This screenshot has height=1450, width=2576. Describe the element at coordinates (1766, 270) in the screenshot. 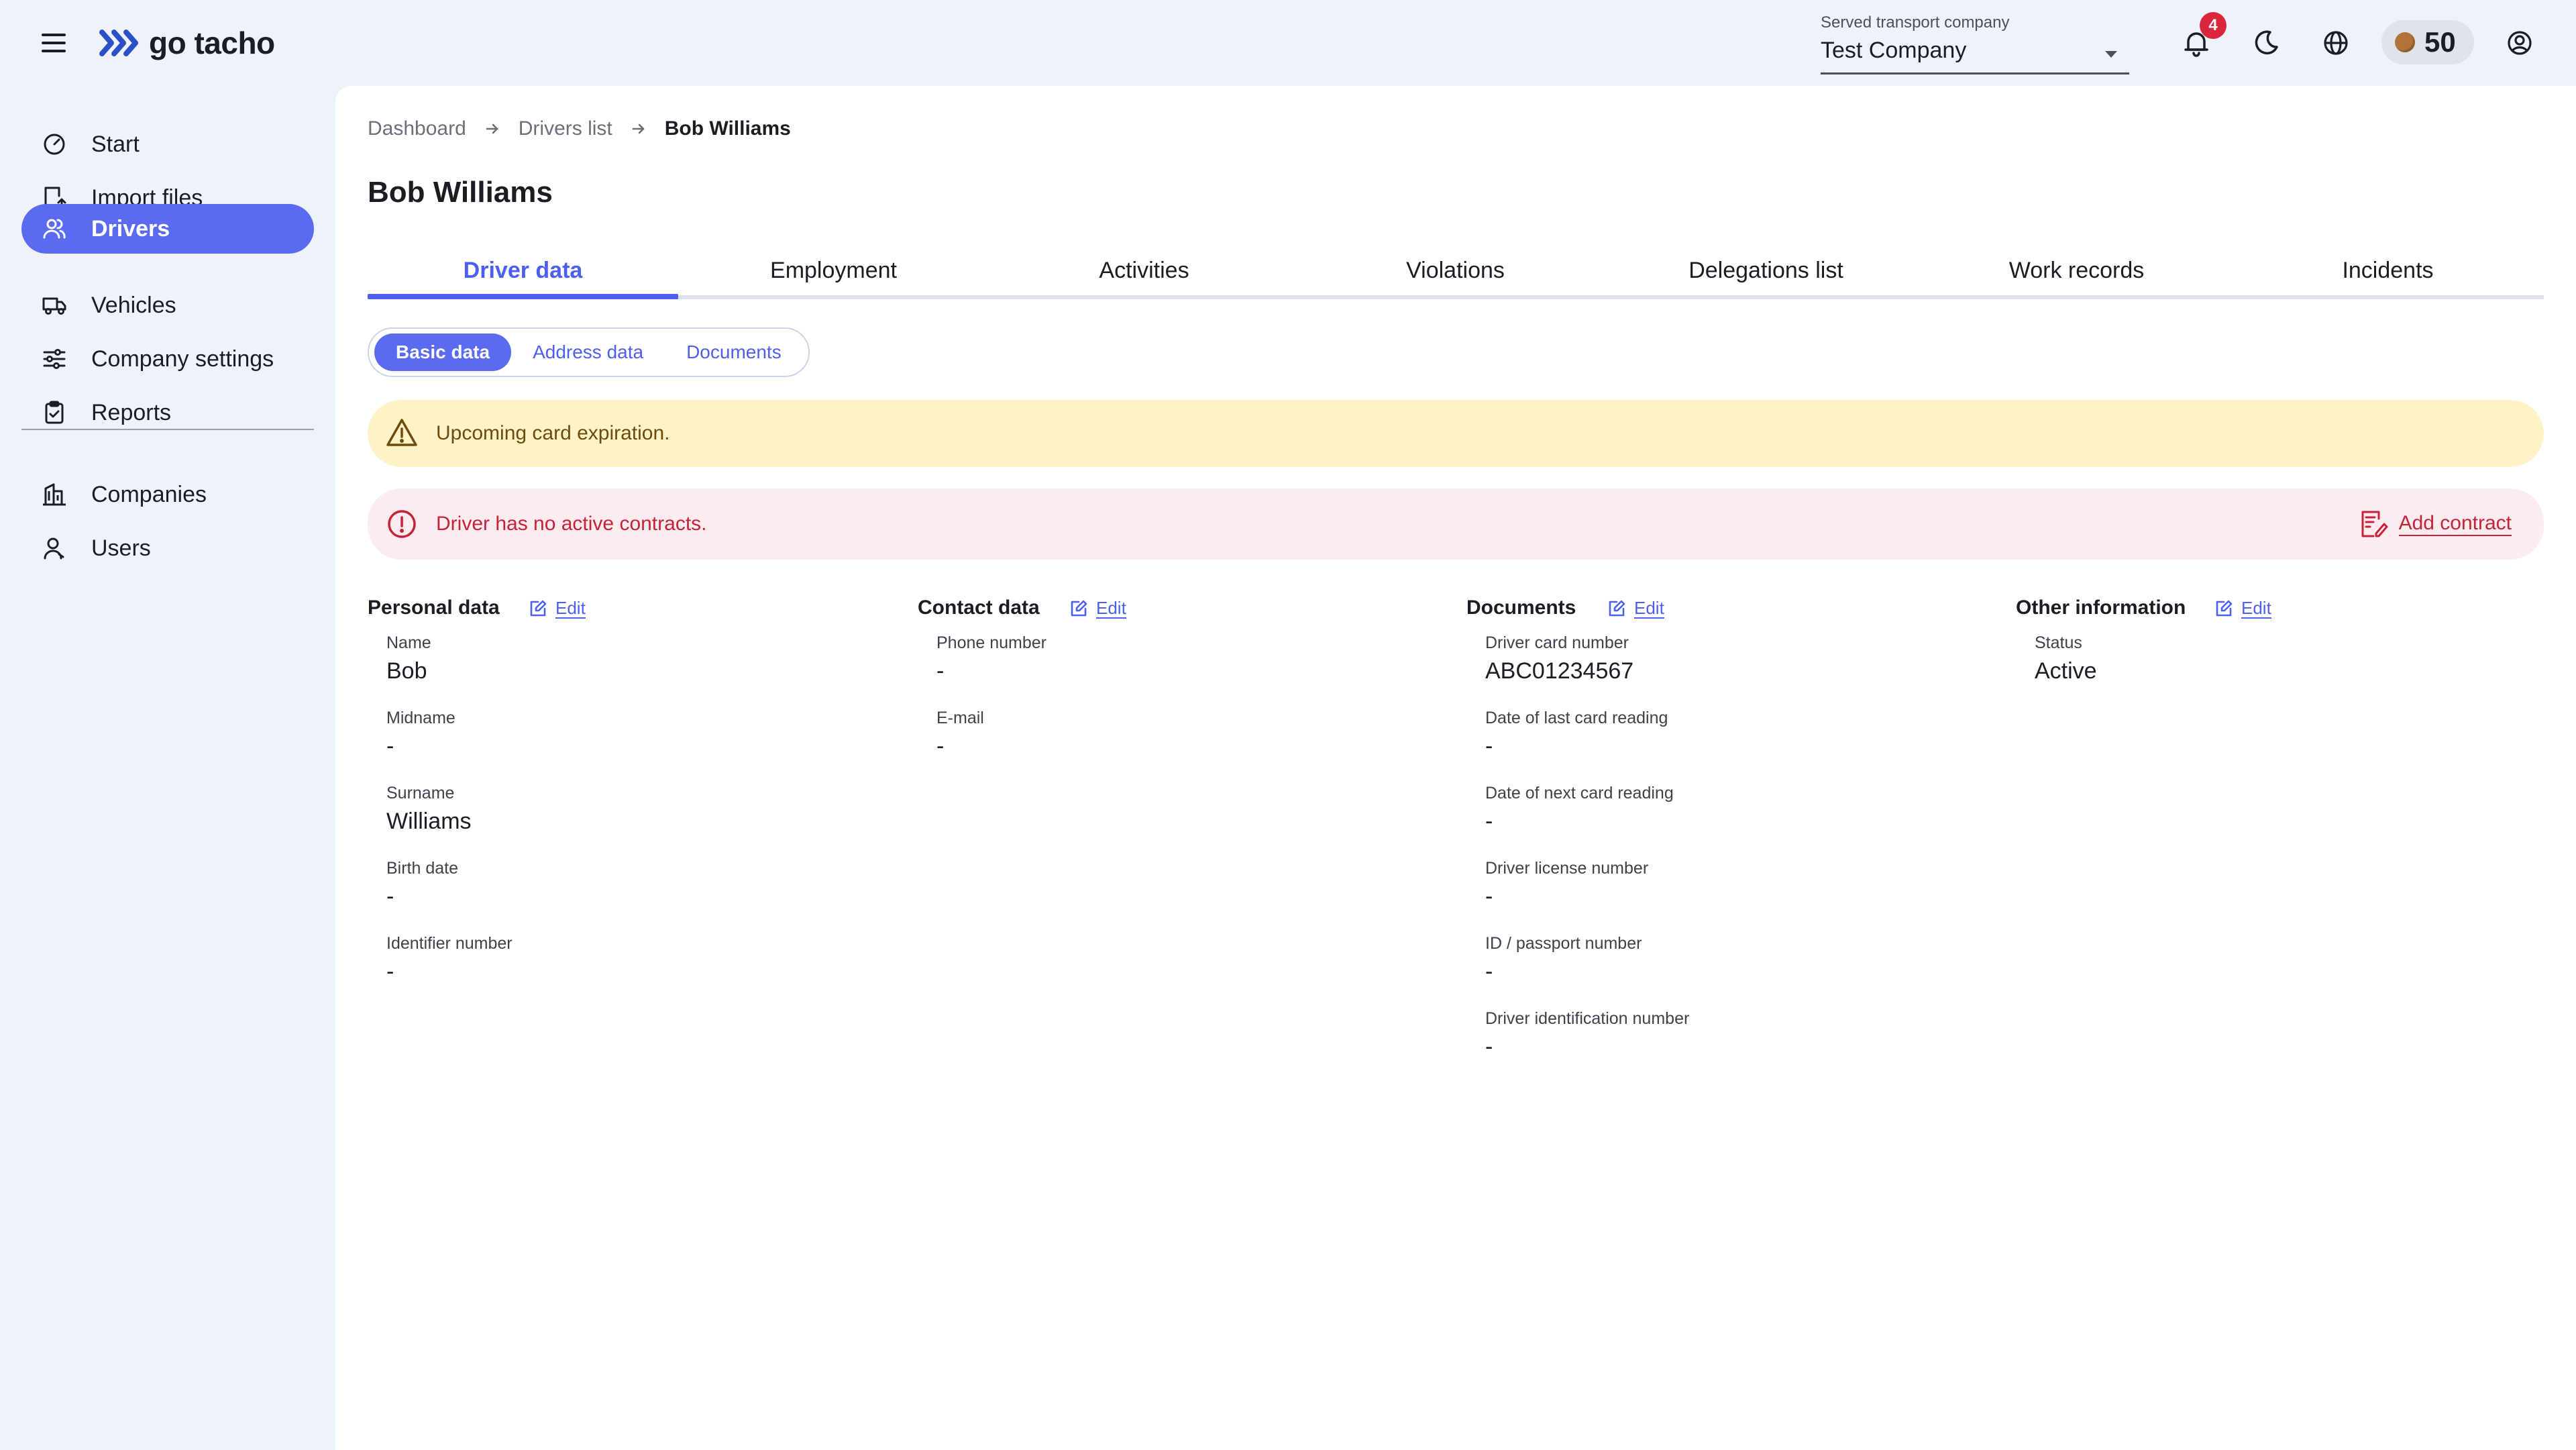

I see `tab-delegations-list: Delegations list` at that location.